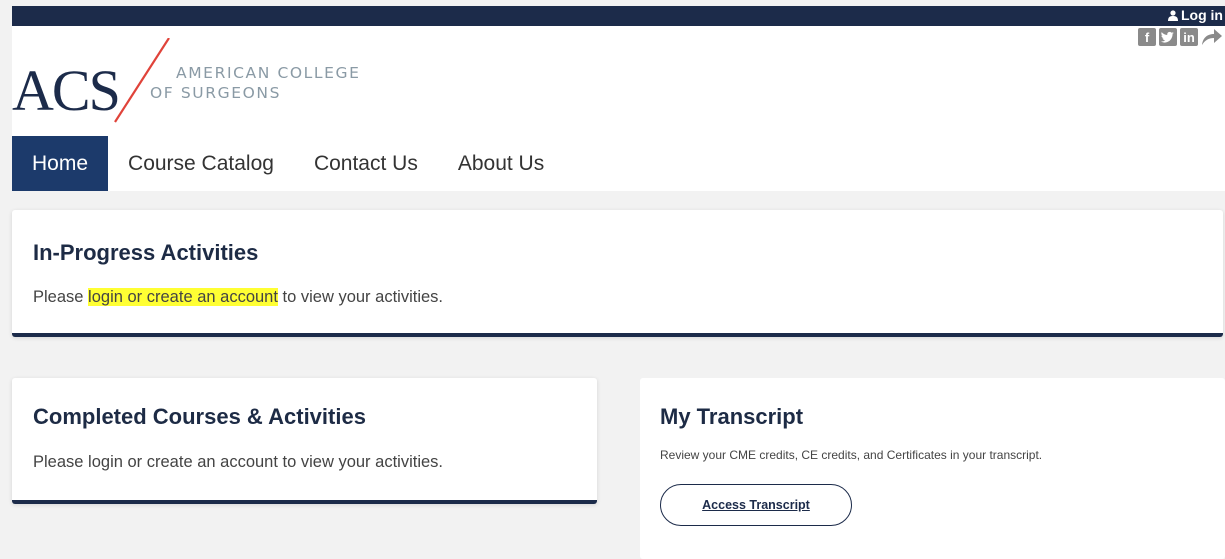 The image size is (1225, 559). Describe the element at coordinates (618, 16) in the screenshot. I see `top-bar: Log in` at that location.